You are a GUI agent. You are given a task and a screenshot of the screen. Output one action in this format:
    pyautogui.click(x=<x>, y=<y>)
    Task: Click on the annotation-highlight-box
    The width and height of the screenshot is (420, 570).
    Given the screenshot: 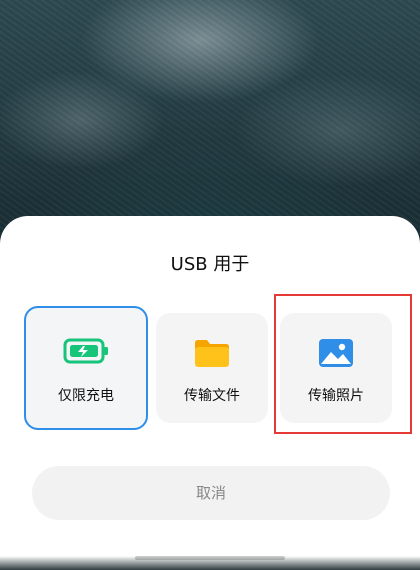 What is the action you would take?
    pyautogui.click(x=343, y=364)
    